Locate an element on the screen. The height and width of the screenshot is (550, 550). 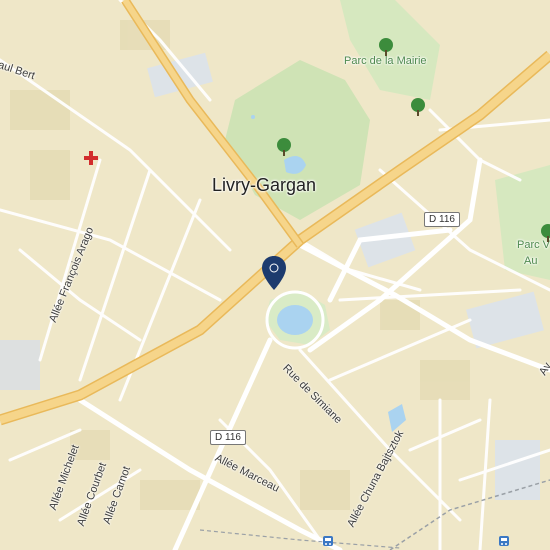
location-pin-icon is located at coordinates (274, 274).